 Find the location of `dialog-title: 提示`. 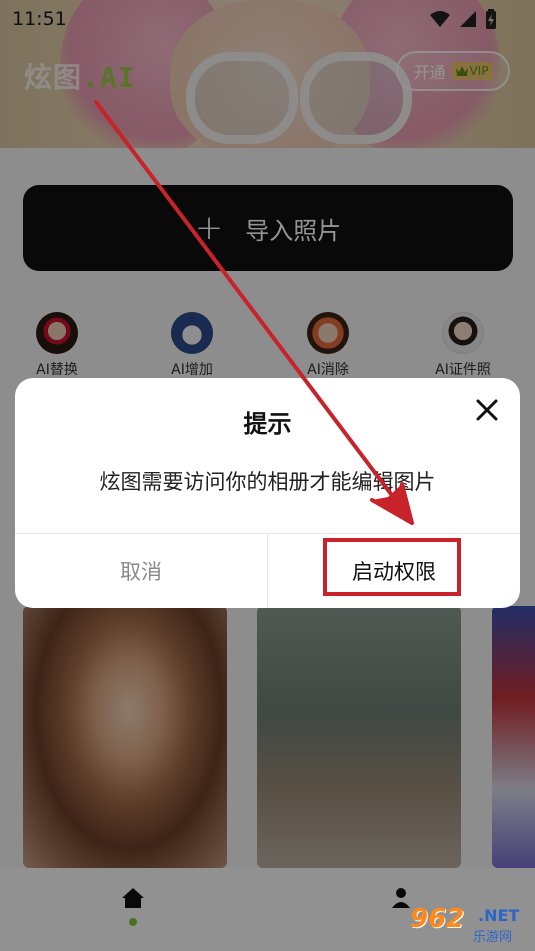

dialog-title: 提示 is located at coordinates (267, 424).